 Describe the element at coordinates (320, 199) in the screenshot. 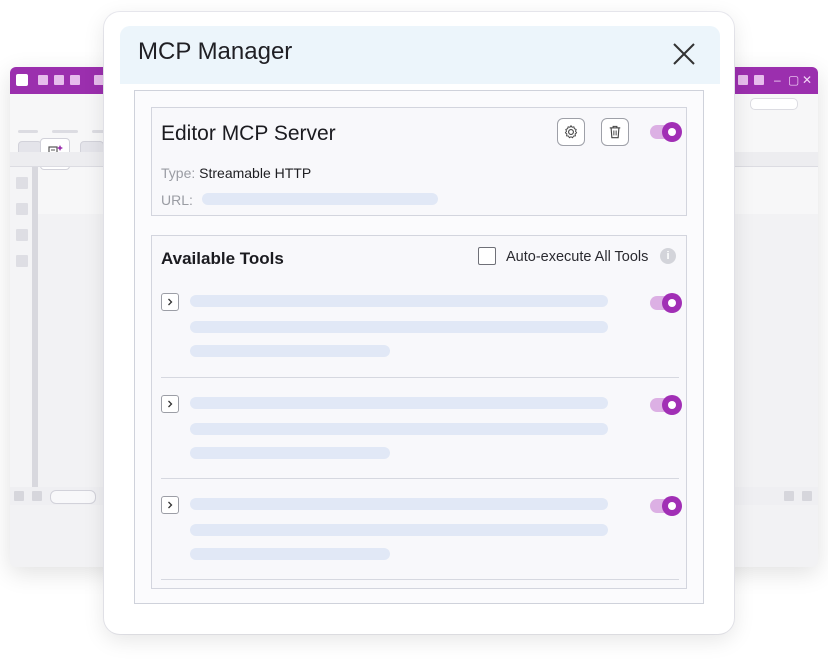

I see `server-url-placeholder` at that location.